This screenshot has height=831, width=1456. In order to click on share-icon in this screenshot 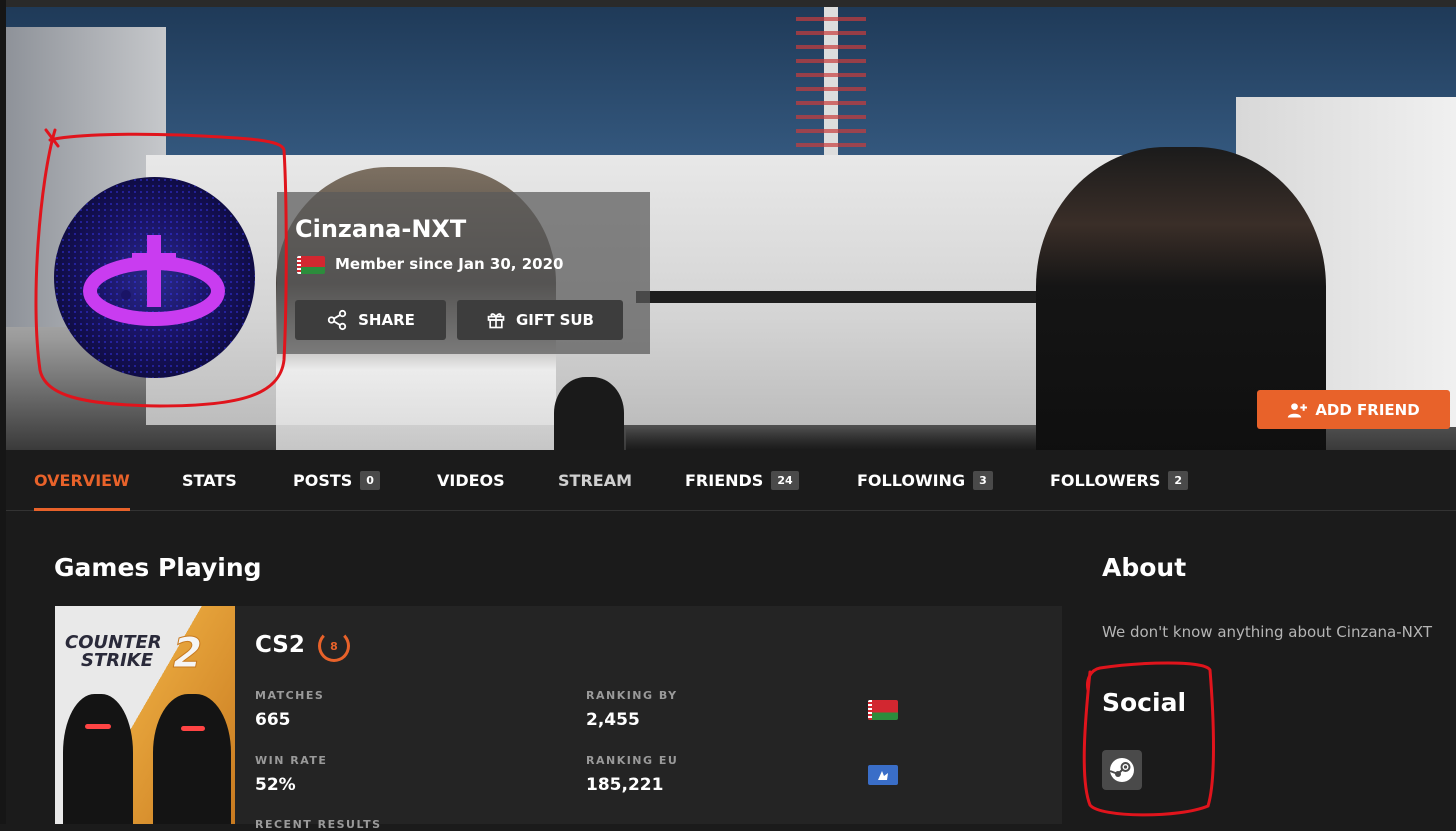, I will do `click(337, 320)`.